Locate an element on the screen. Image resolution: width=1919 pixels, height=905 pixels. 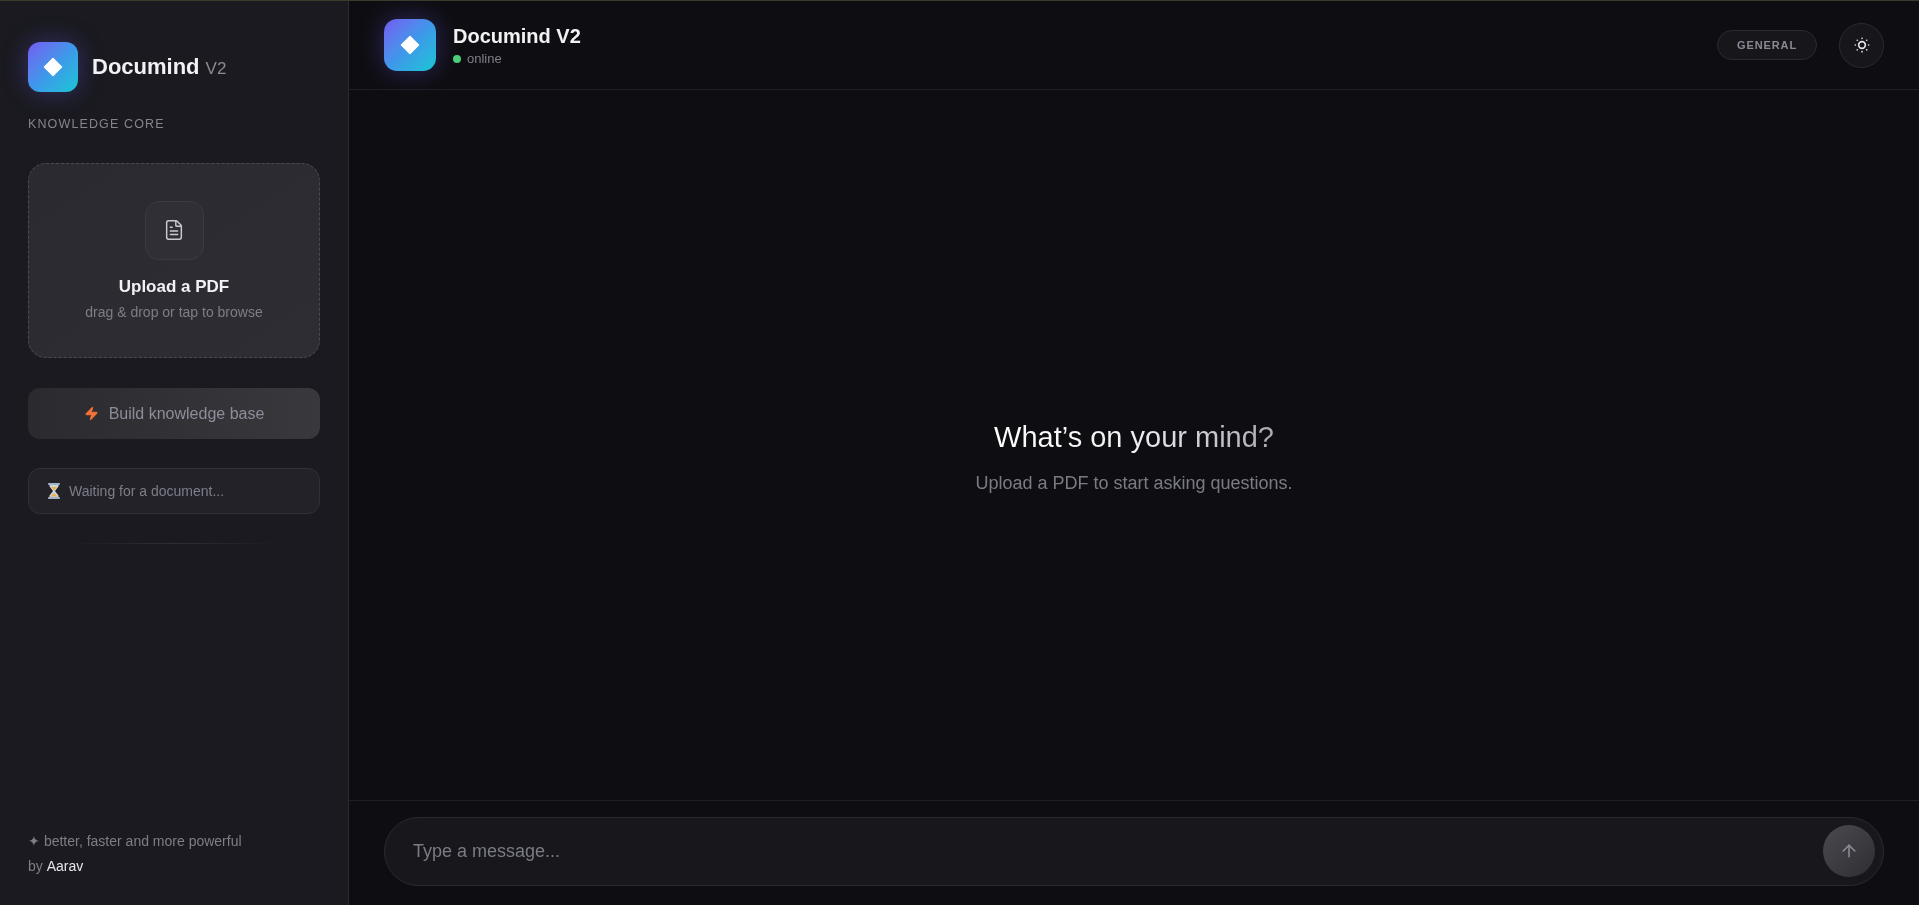
chat-title: Documind V2 is located at coordinates (517, 35).